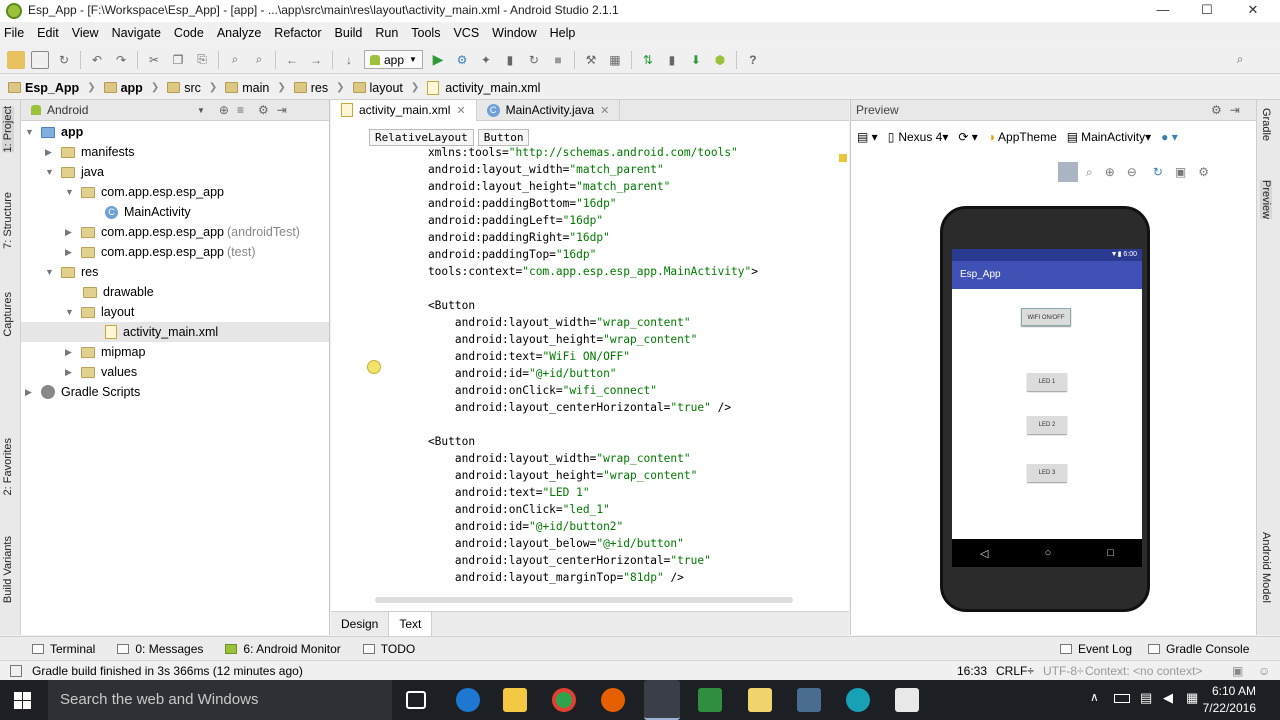 The image size is (1280, 720). What do you see at coordinates (753, 60) in the screenshot?
I see `help-icon: ?` at bounding box center [753, 60].